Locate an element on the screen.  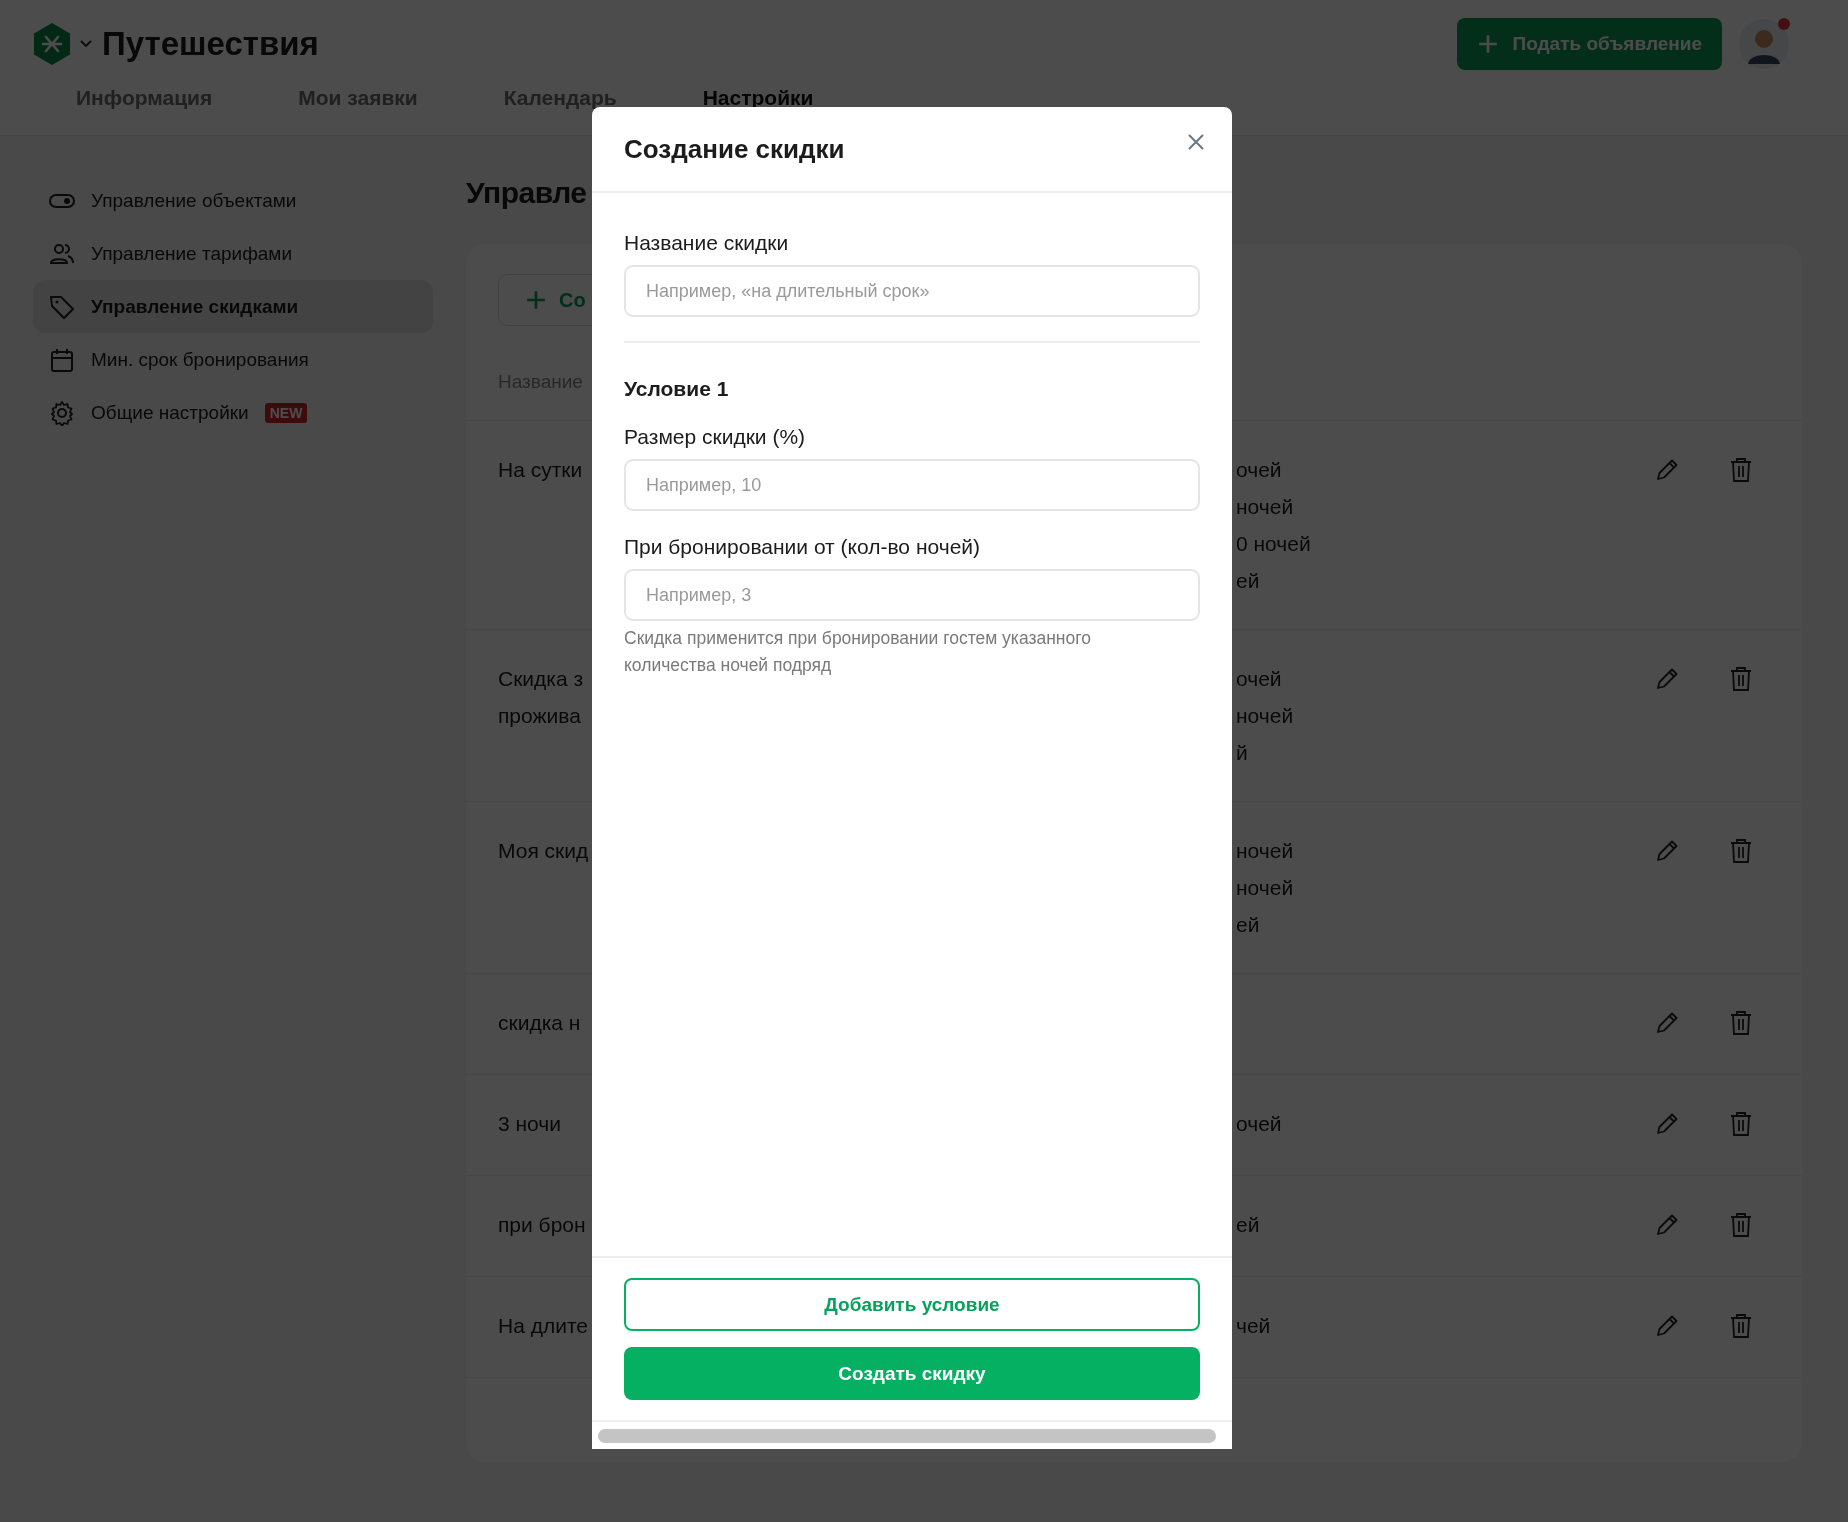
table-cell-text: скидка н is located at coordinates (539, 1023).